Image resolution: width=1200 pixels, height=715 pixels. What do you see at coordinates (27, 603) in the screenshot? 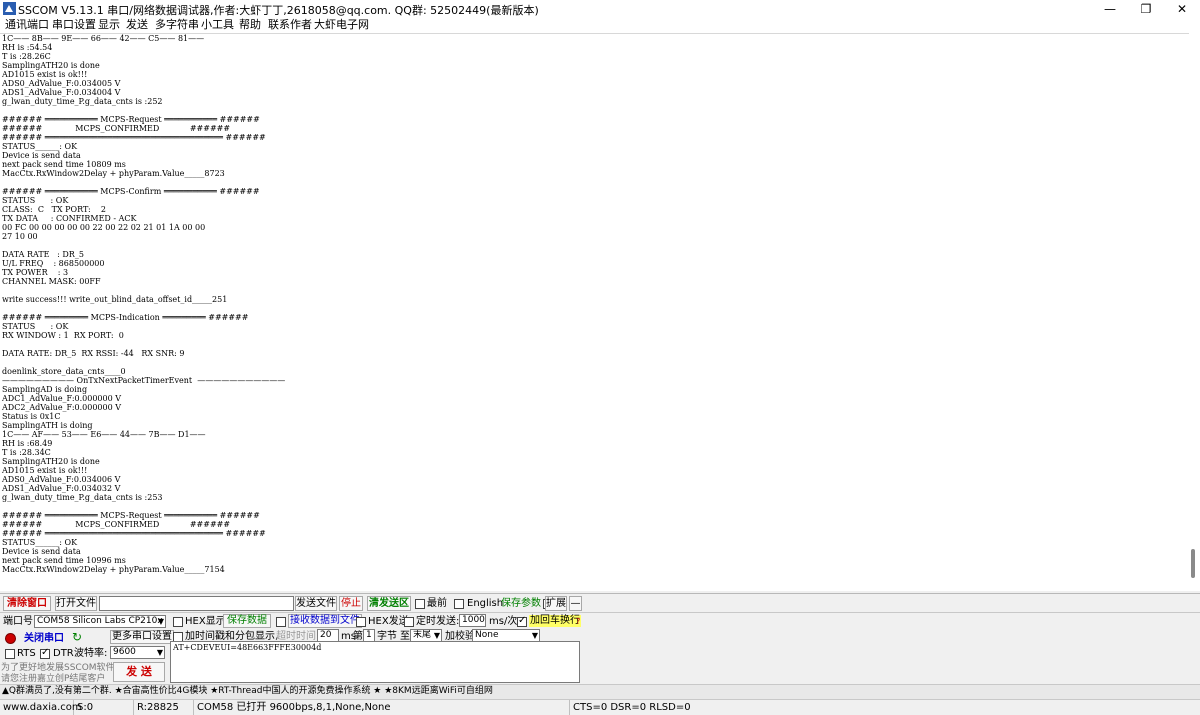
I see `clear-window-button: 清除窗口` at bounding box center [27, 603].